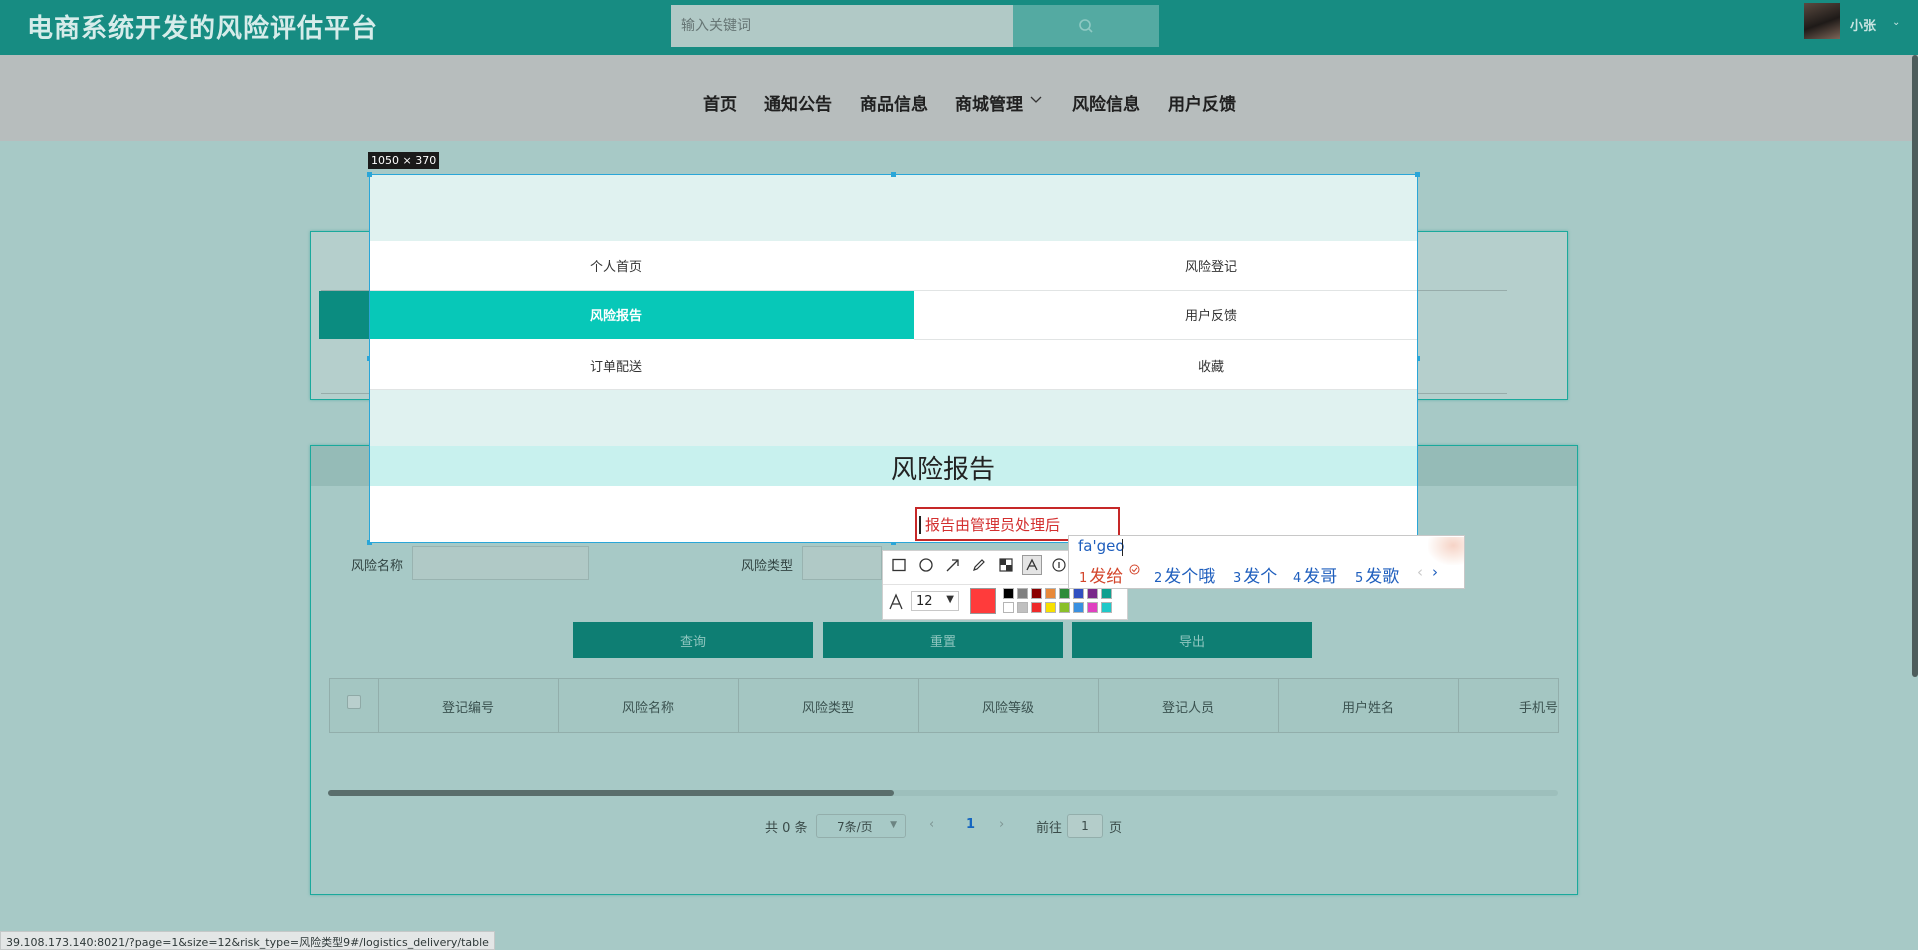 Image resolution: width=1918 pixels, height=950 pixels. Describe the element at coordinates (1032, 565) in the screenshot. I see `text-tool-icon` at that location.